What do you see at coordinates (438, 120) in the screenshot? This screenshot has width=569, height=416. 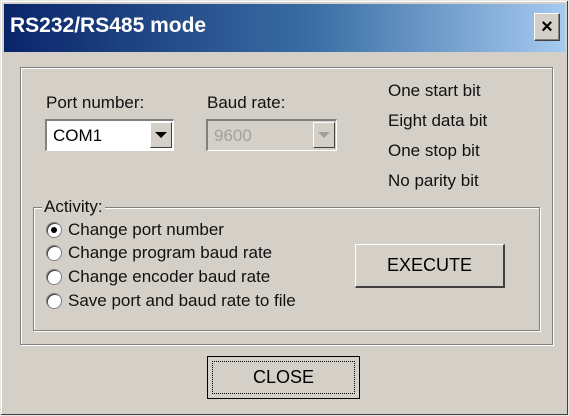 I see `data-bit-info: Eight data bit` at bounding box center [438, 120].